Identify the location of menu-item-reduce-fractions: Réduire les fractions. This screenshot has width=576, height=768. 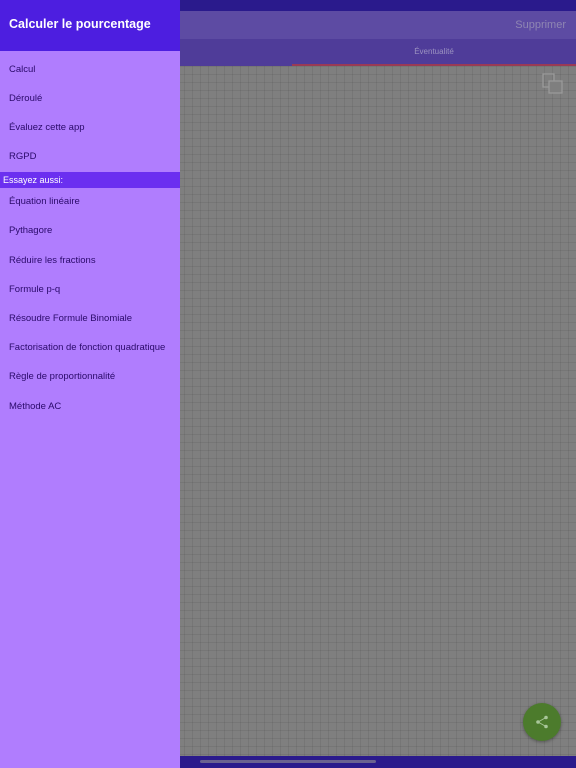
(90, 260).